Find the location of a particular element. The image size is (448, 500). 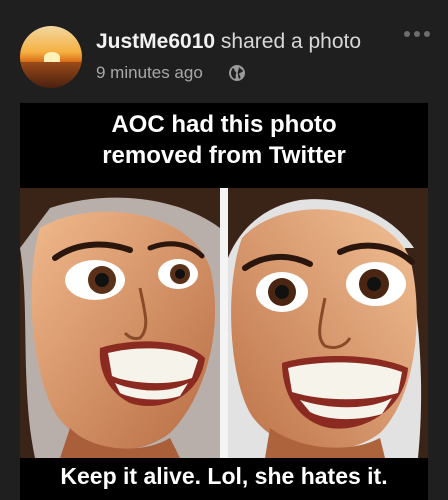

post-time: 9 minutes ago is located at coordinates (149, 73).